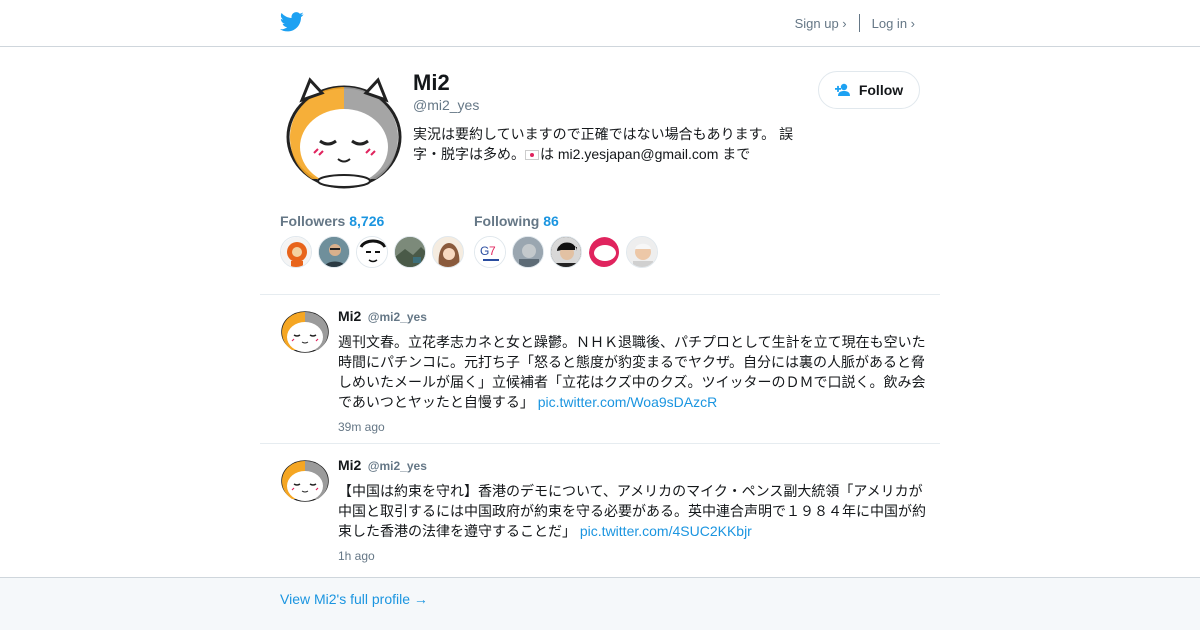 The width and height of the screenshot is (1200, 630). Describe the element at coordinates (859, 23) in the screenshot. I see `nav-divider` at that location.